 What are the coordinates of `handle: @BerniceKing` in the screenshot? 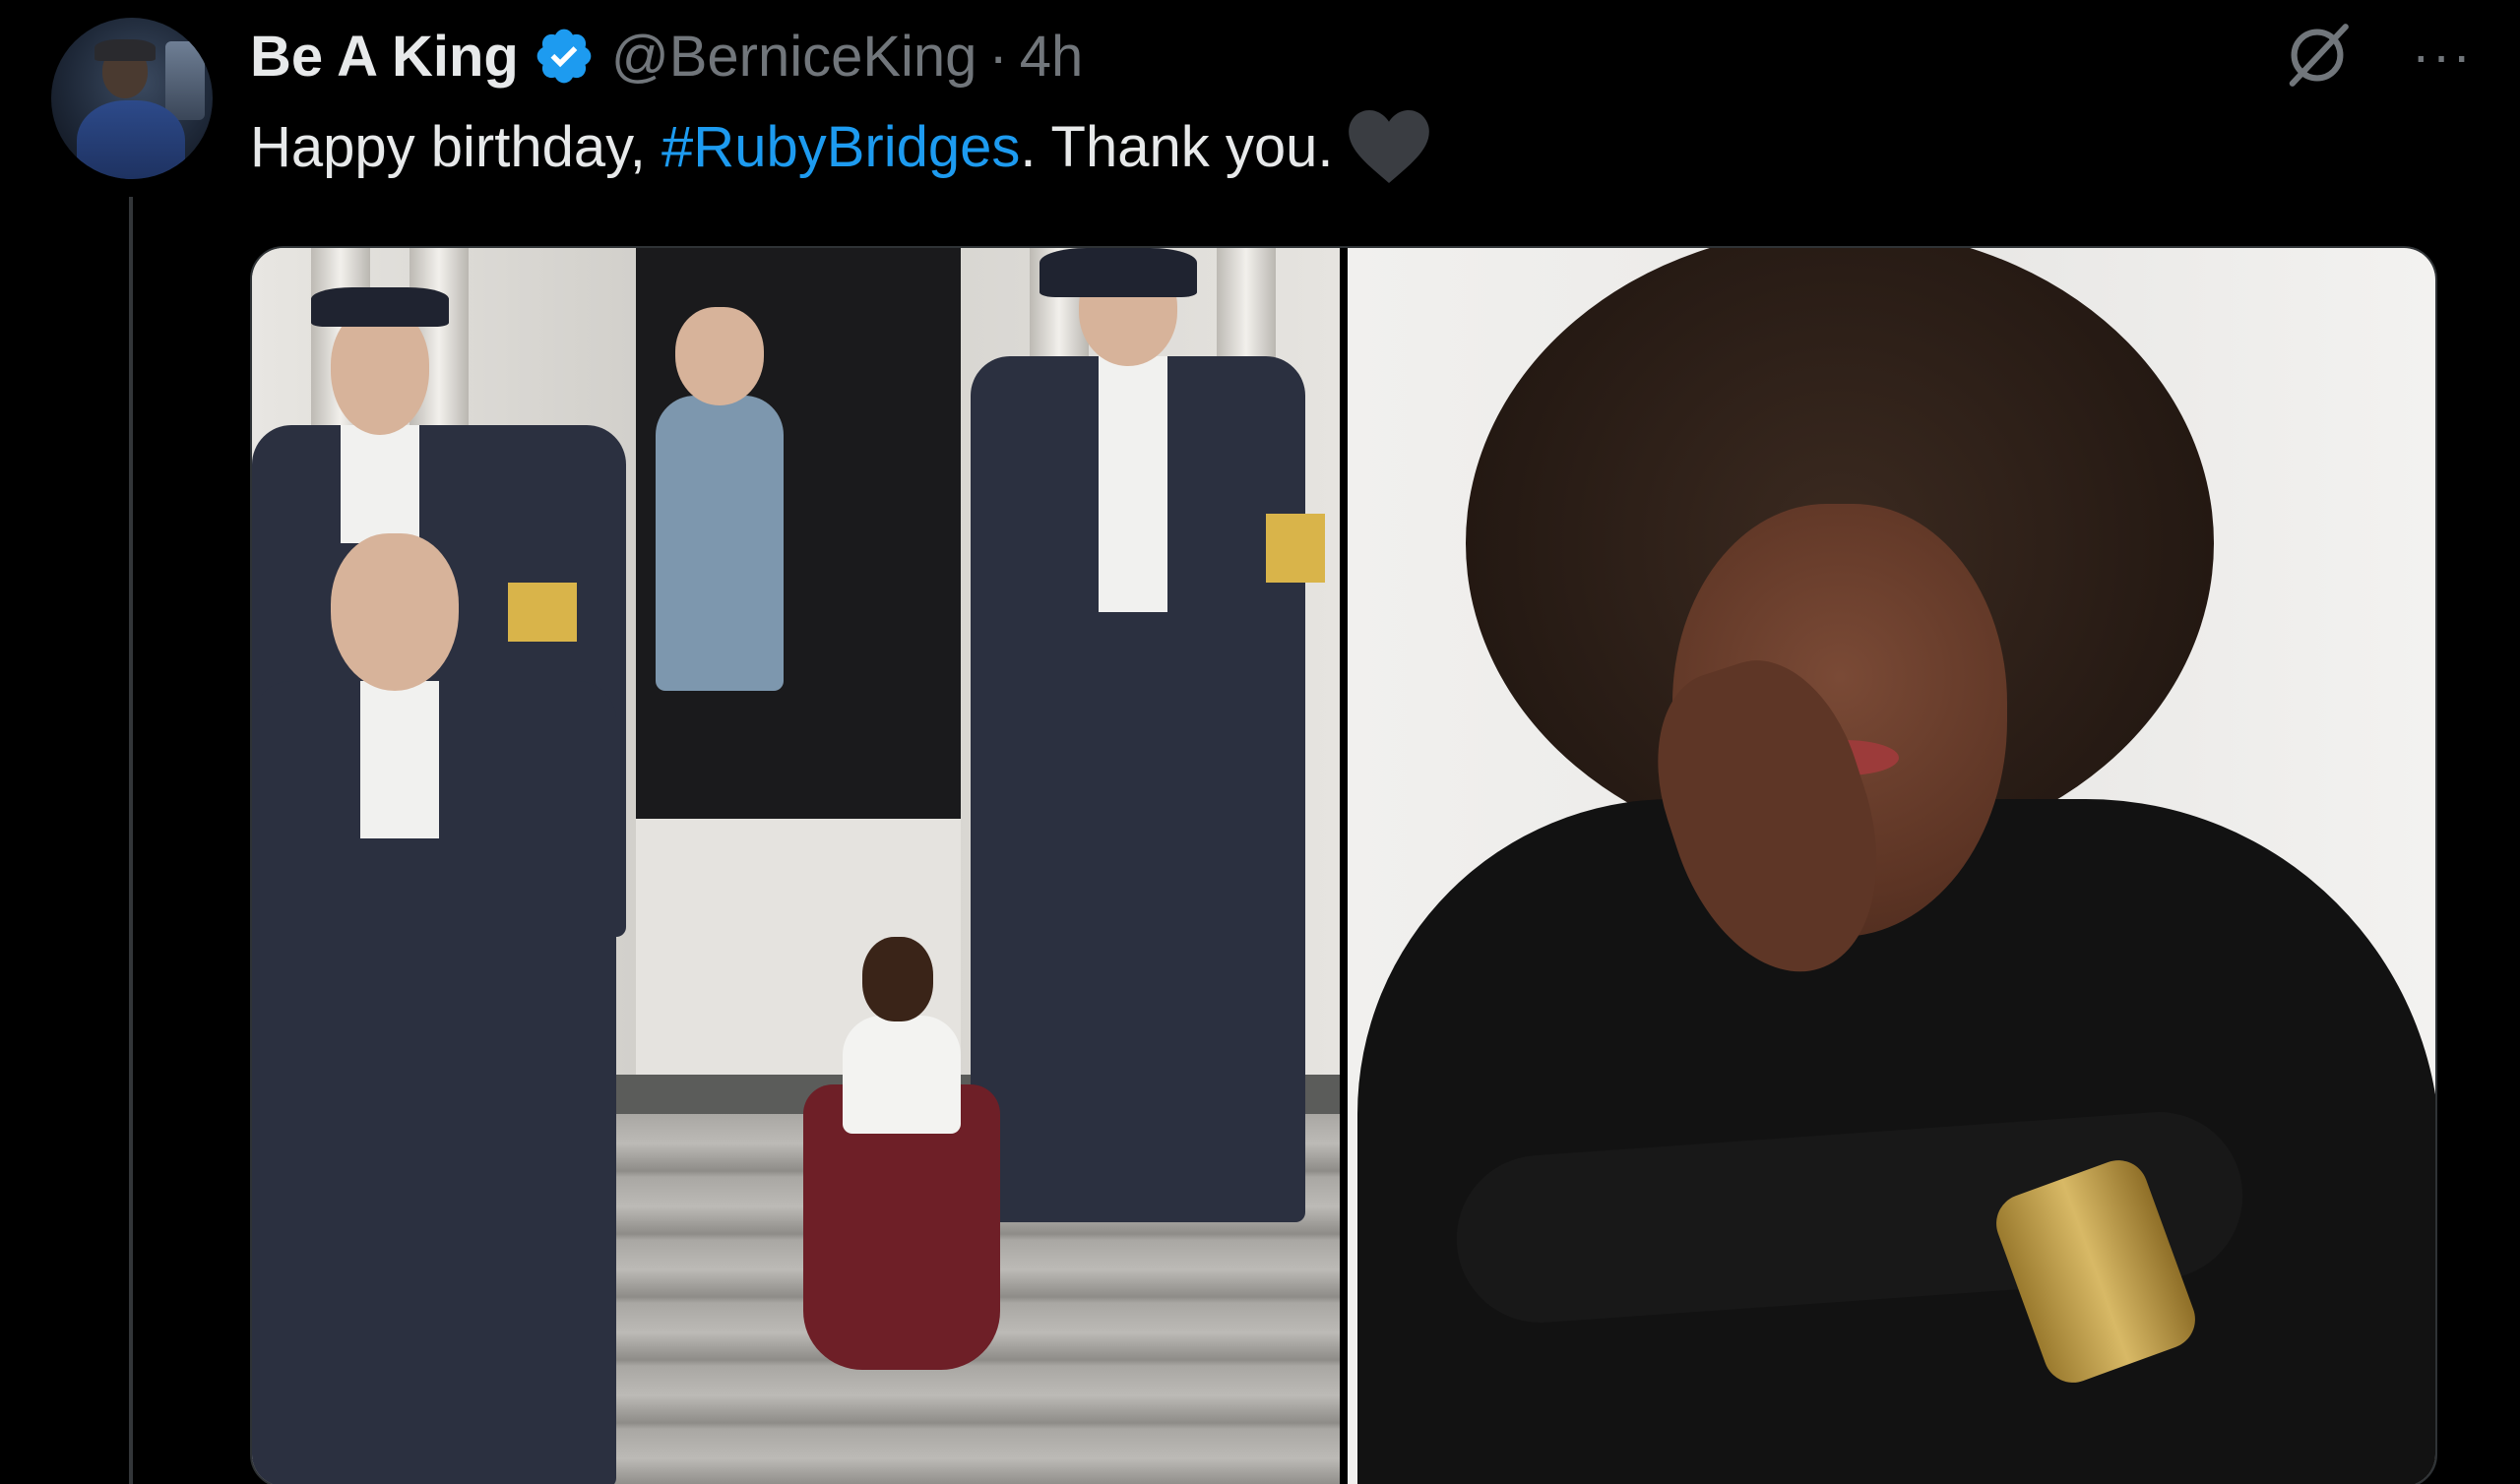 It's located at (794, 57).